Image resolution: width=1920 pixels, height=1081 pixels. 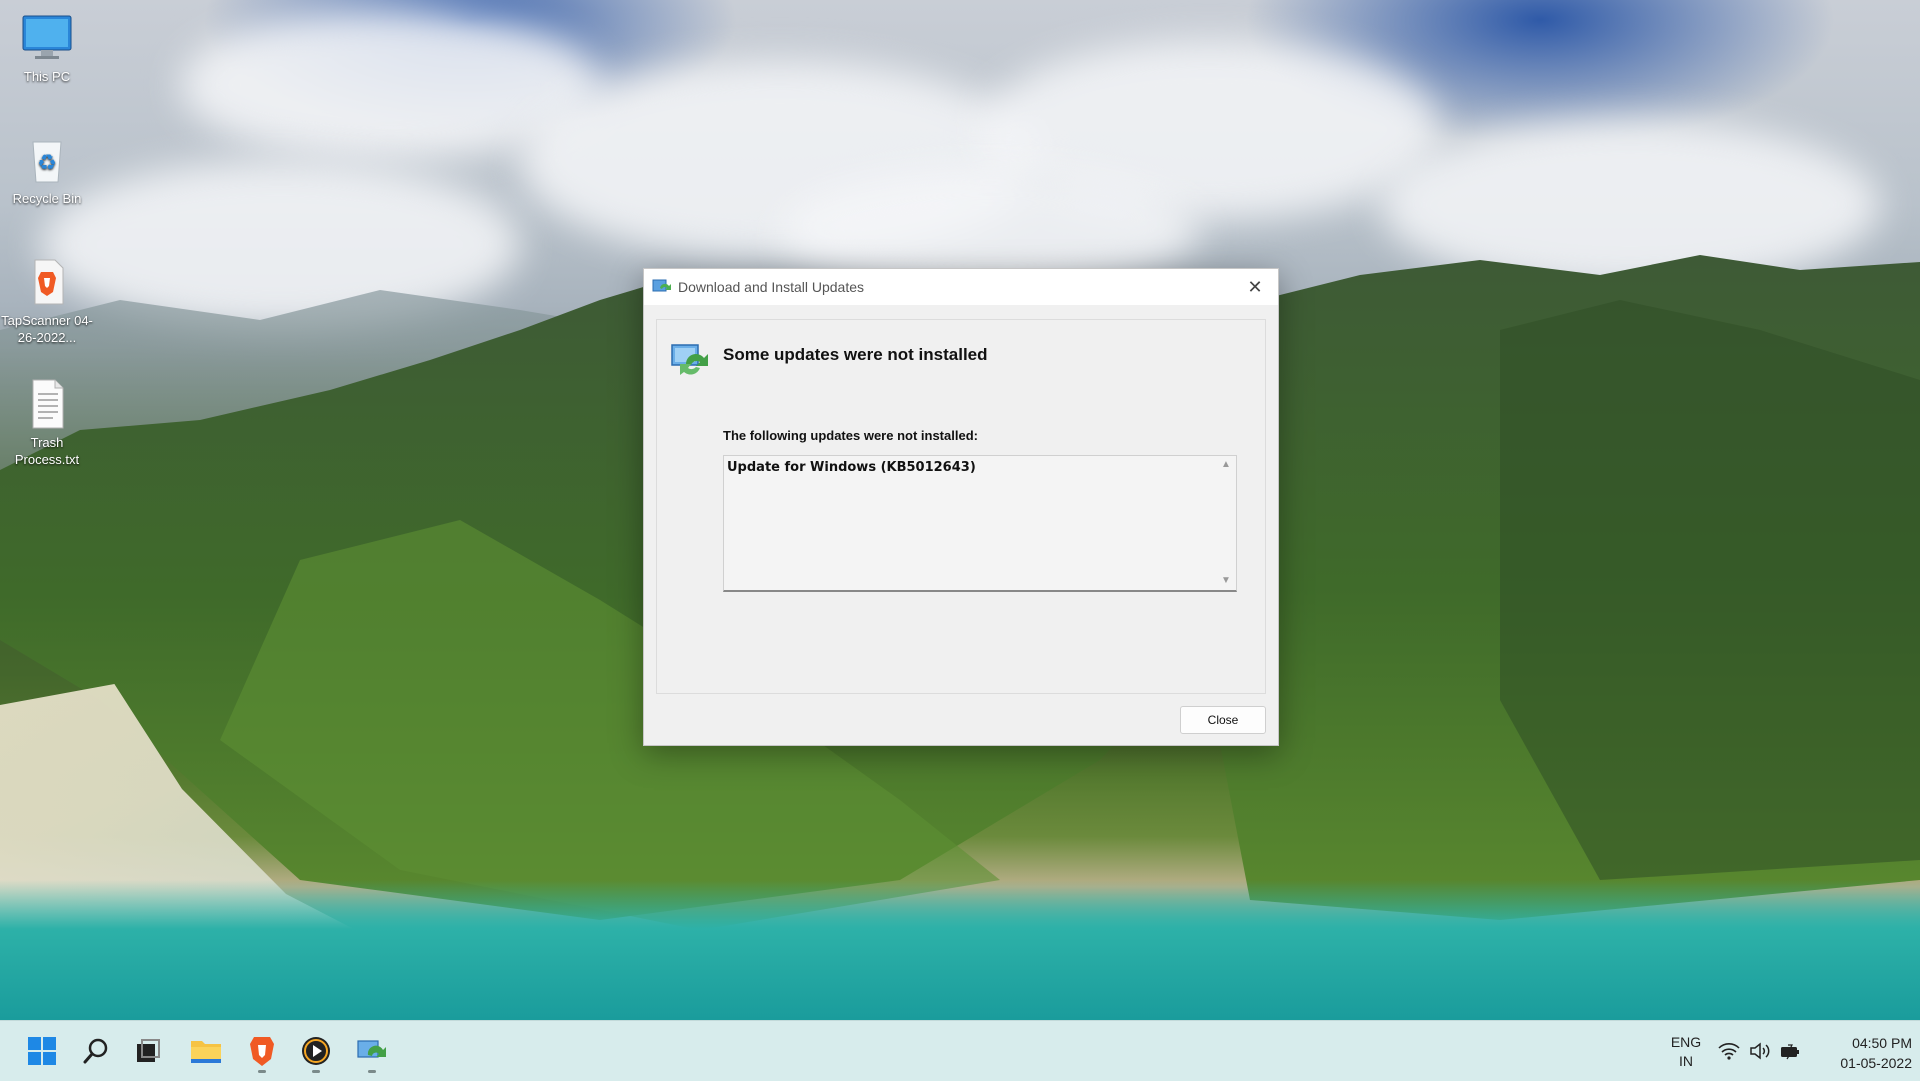 What do you see at coordinates (1686, 1042) in the screenshot?
I see `language-code: ENG` at bounding box center [1686, 1042].